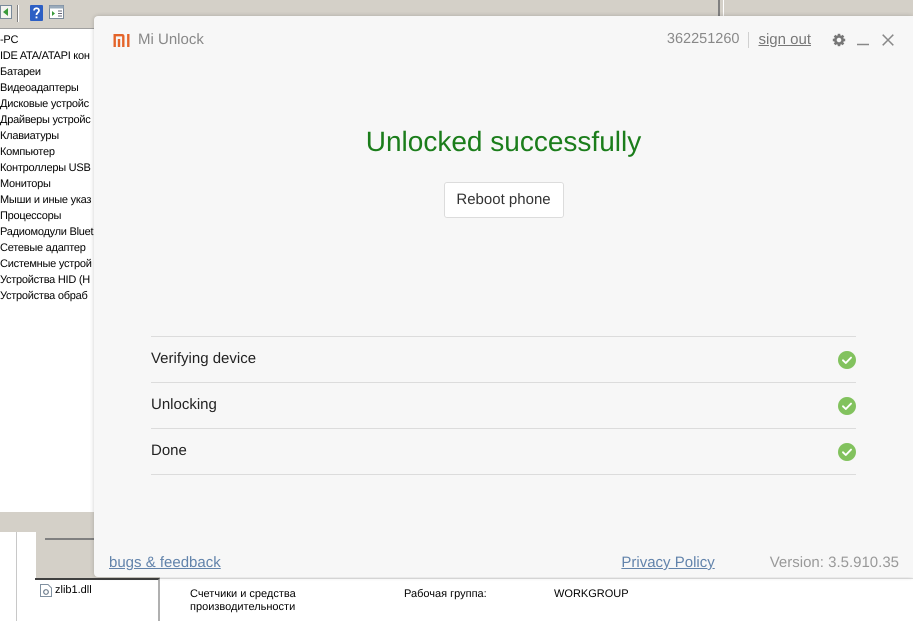 The image size is (913, 621). What do you see at coordinates (184, 405) in the screenshot?
I see `step-label: Unlocking` at bounding box center [184, 405].